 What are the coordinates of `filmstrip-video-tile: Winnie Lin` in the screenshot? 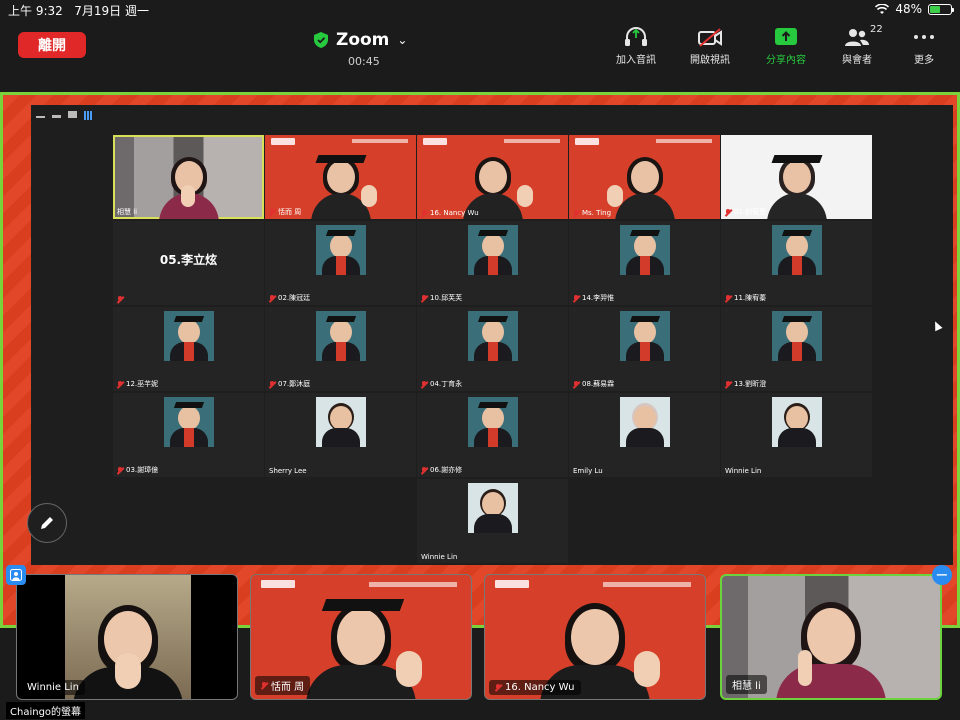 It's located at (127, 637).